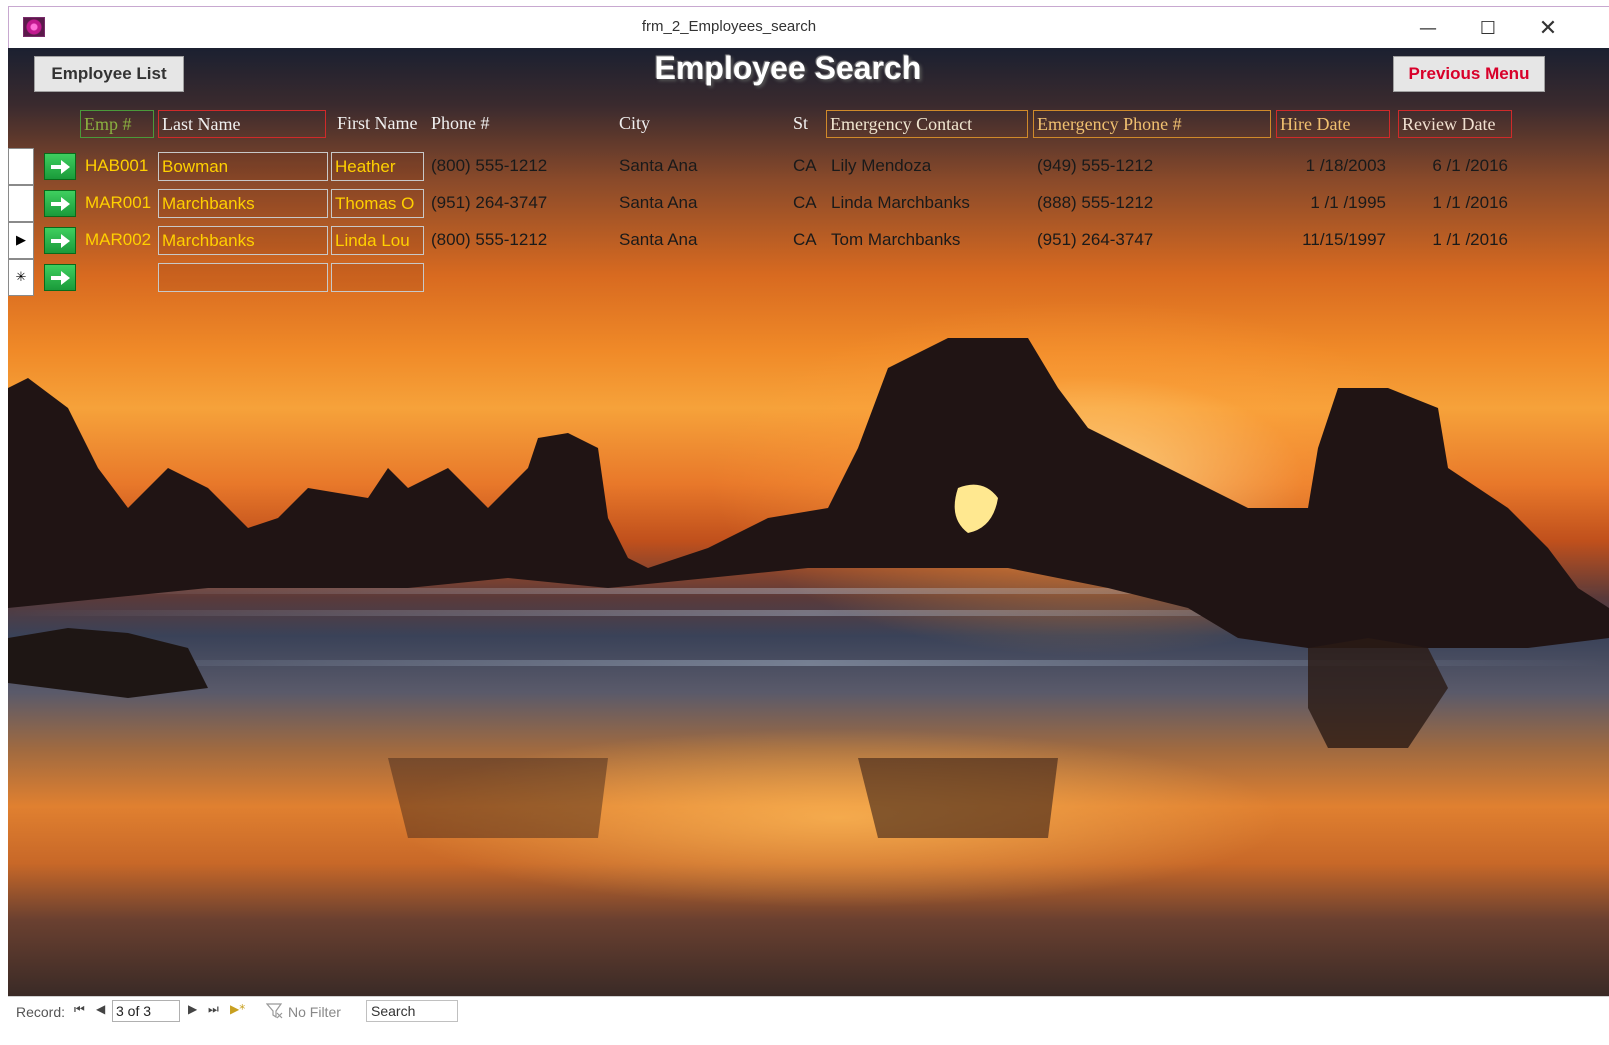  Describe the element at coordinates (412, 1011) in the screenshot. I see `search-input: Search` at that location.